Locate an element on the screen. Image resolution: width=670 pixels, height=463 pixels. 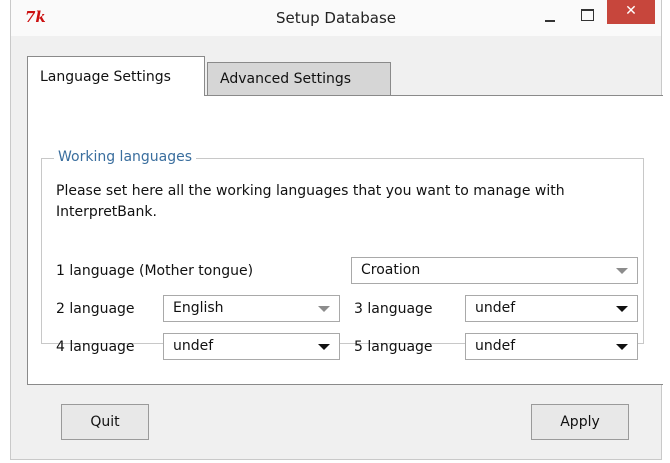
language-1-label: 1 language (Mother tongue) is located at coordinates (155, 271).